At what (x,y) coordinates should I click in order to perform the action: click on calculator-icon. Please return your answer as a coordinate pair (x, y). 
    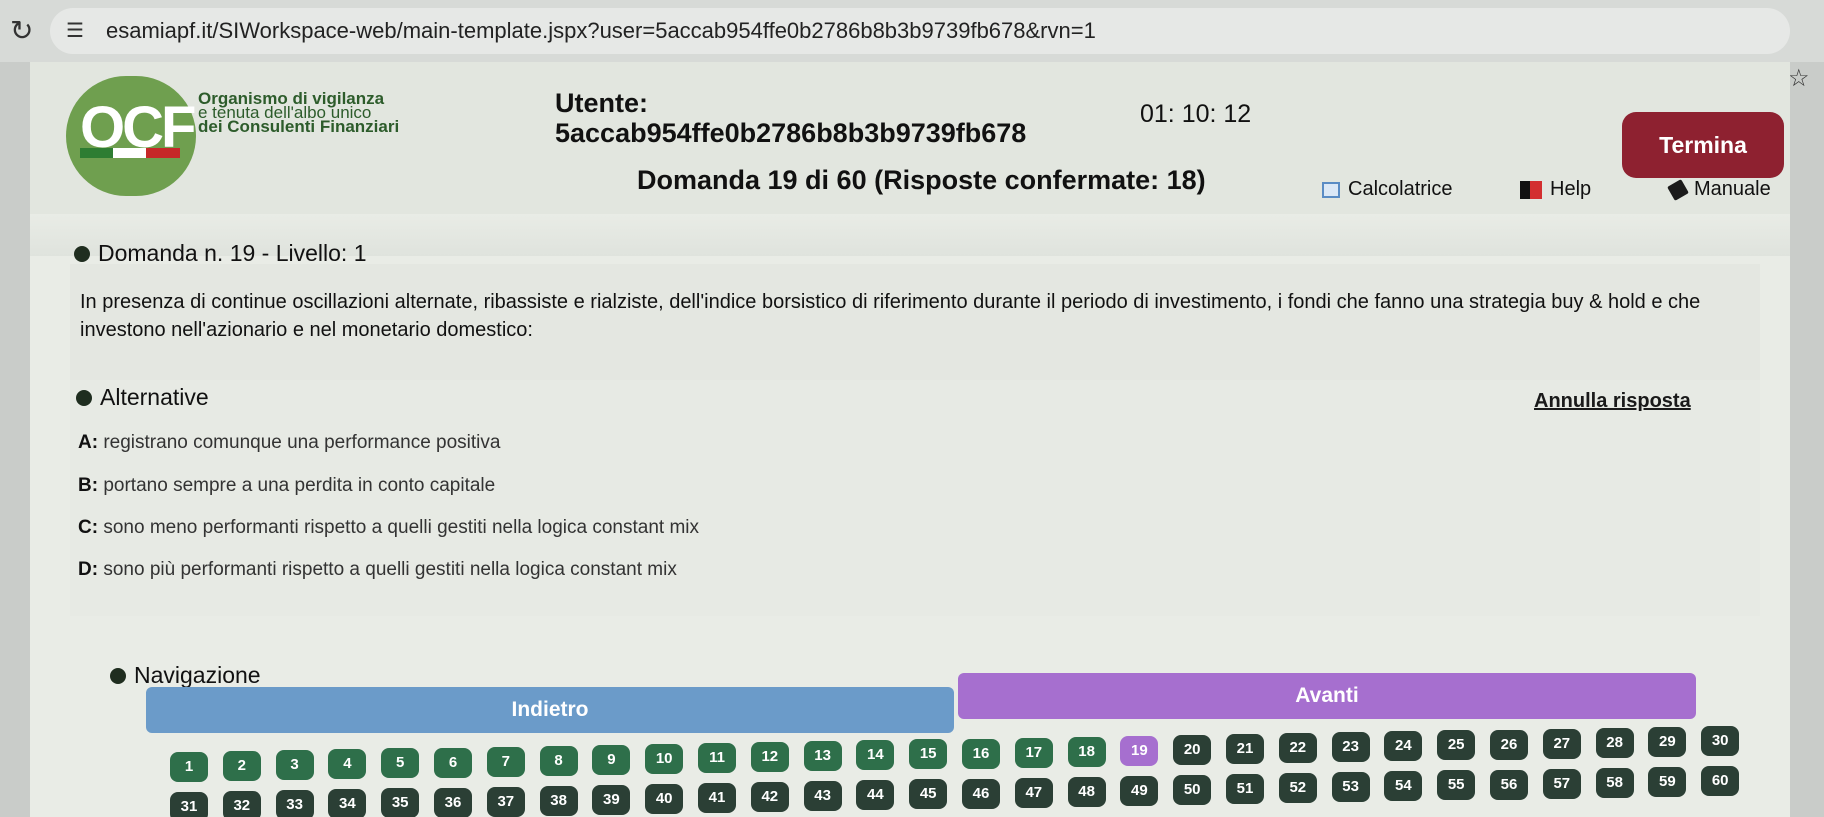
    Looking at the image, I should click on (1331, 189).